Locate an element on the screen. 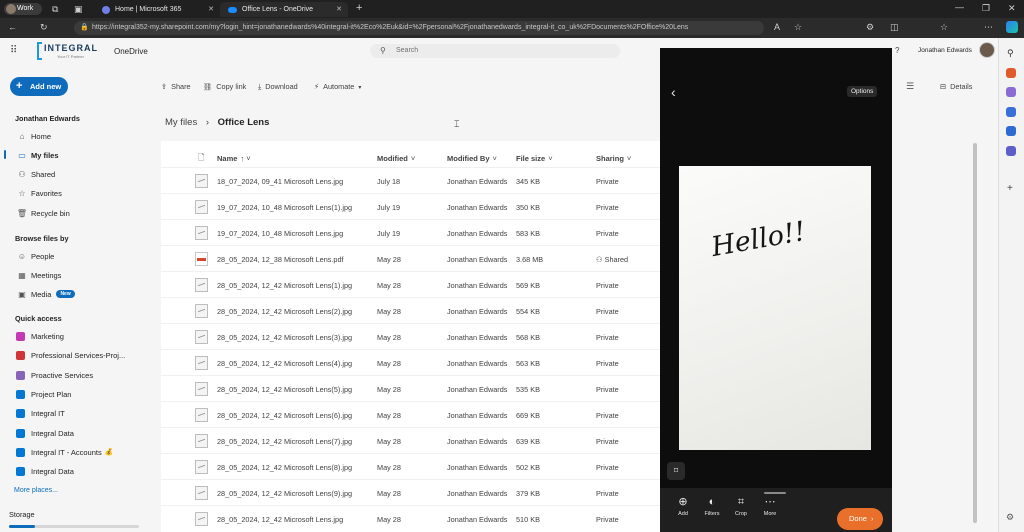 The width and height of the screenshot is (1024, 532). details-button: ⊟ Details is located at coordinates (956, 86).